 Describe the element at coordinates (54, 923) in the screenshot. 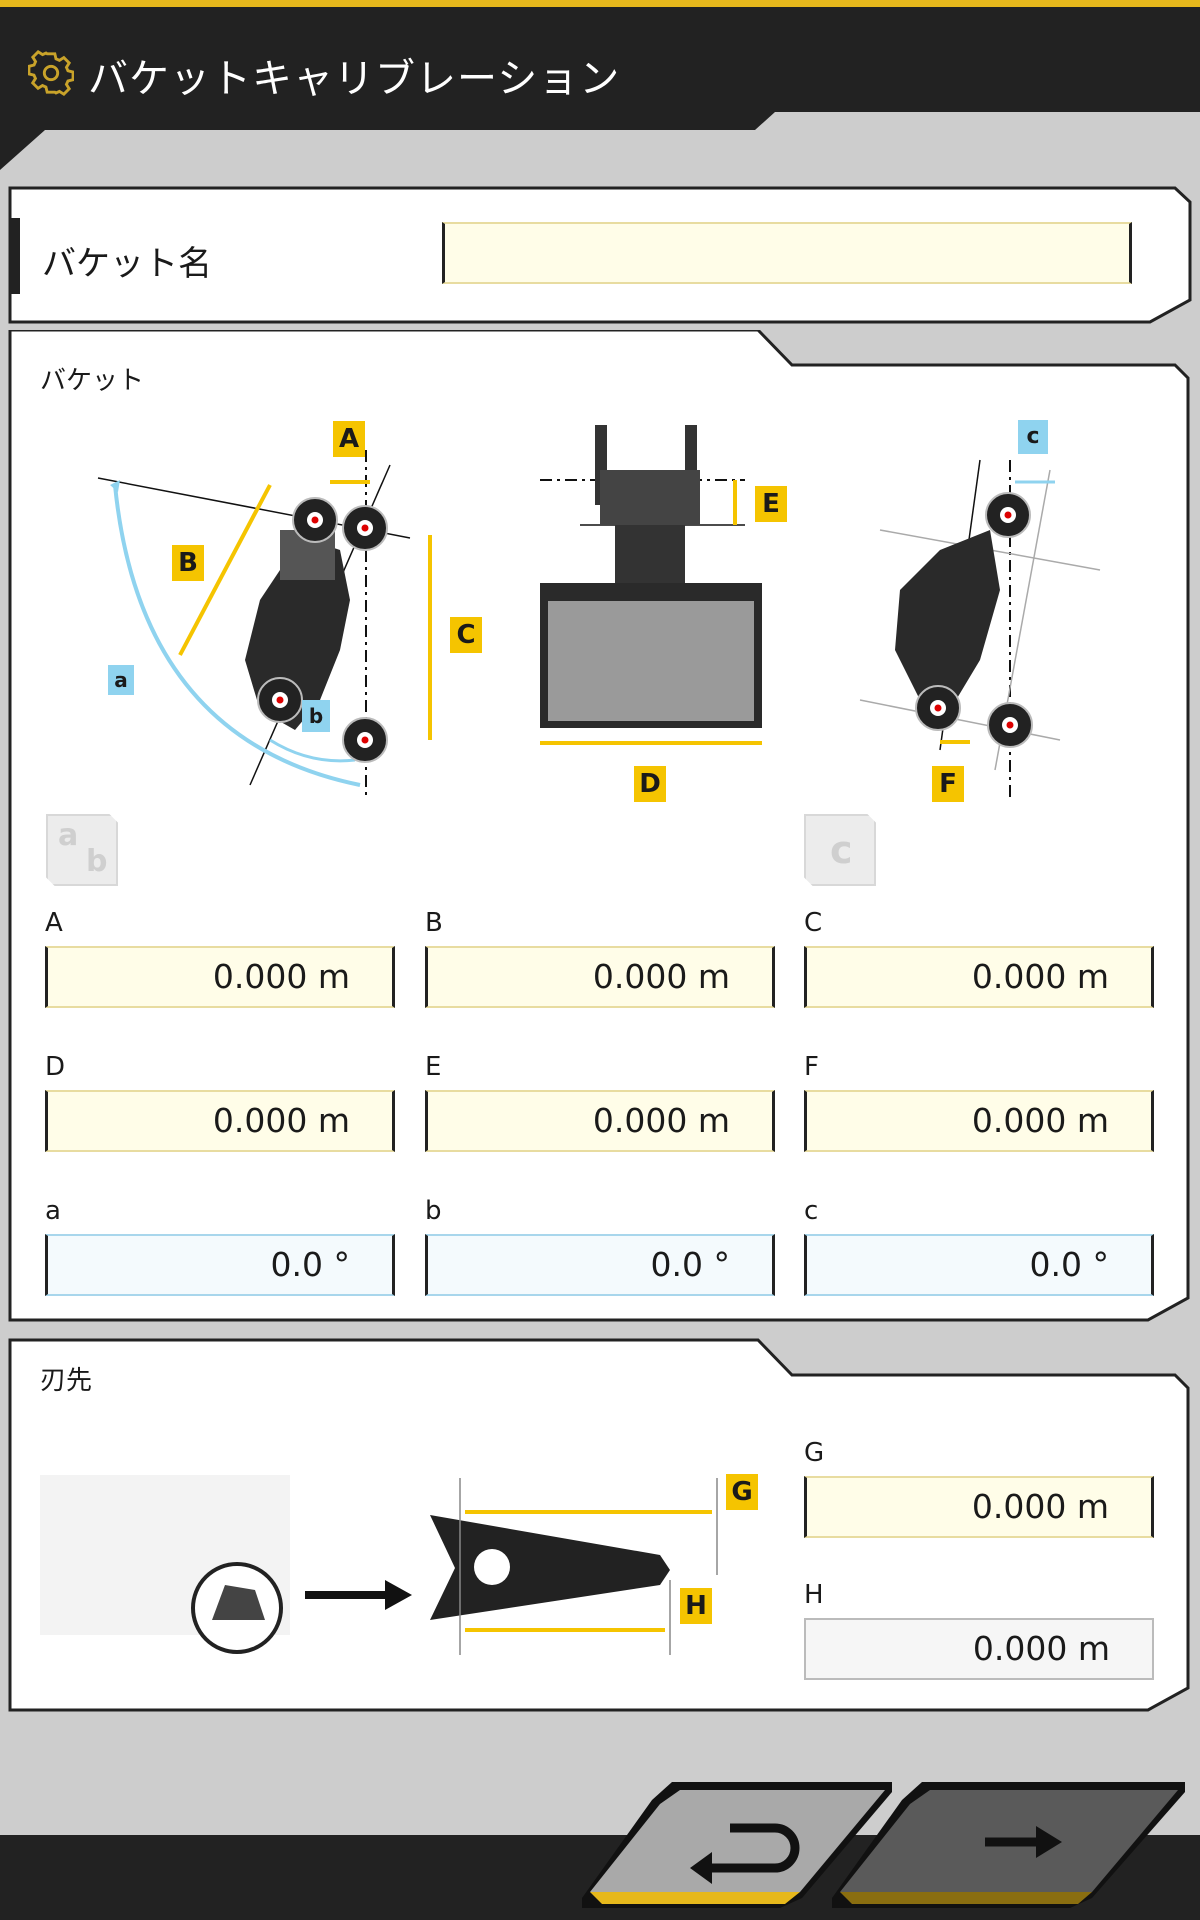

I see `label-A: A` at that location.